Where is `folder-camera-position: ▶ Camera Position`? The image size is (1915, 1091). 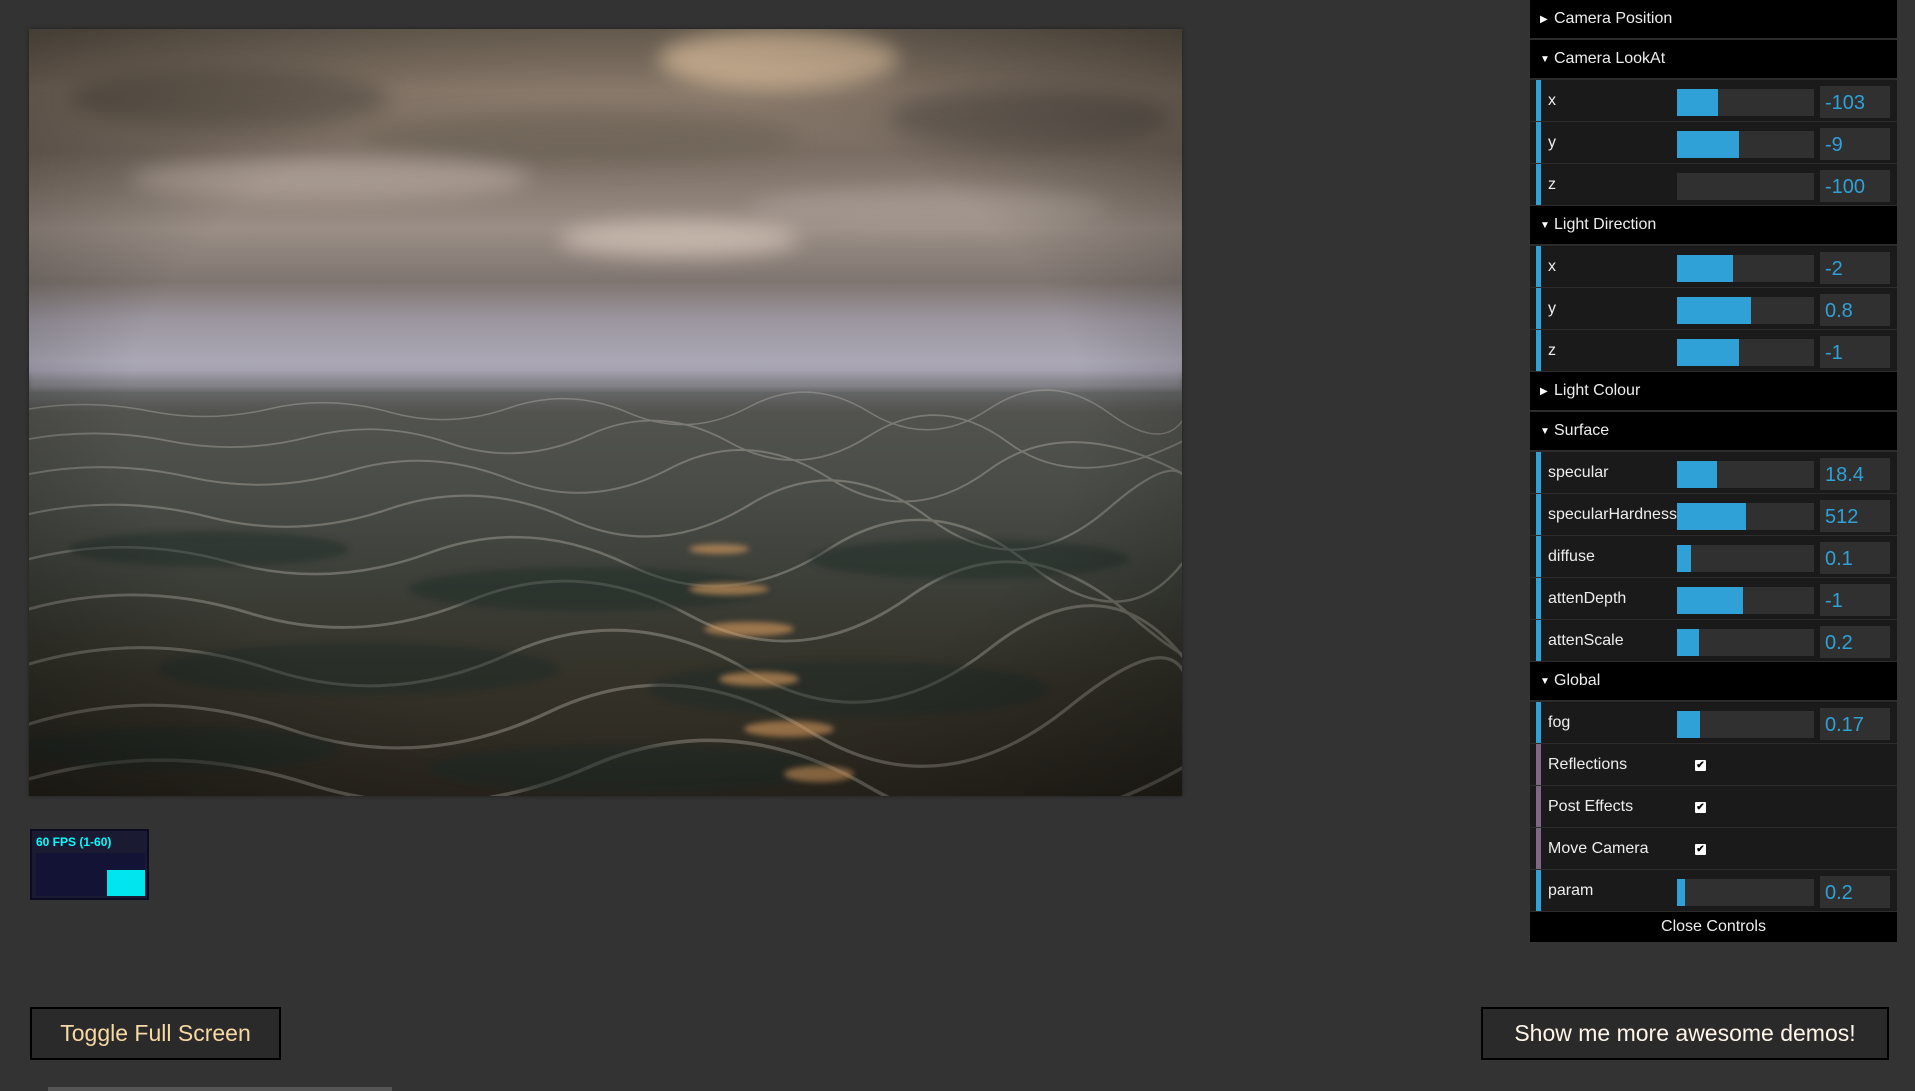 folder-camera-position: ▶ Camera Position is located at coordinates (1713, 20).